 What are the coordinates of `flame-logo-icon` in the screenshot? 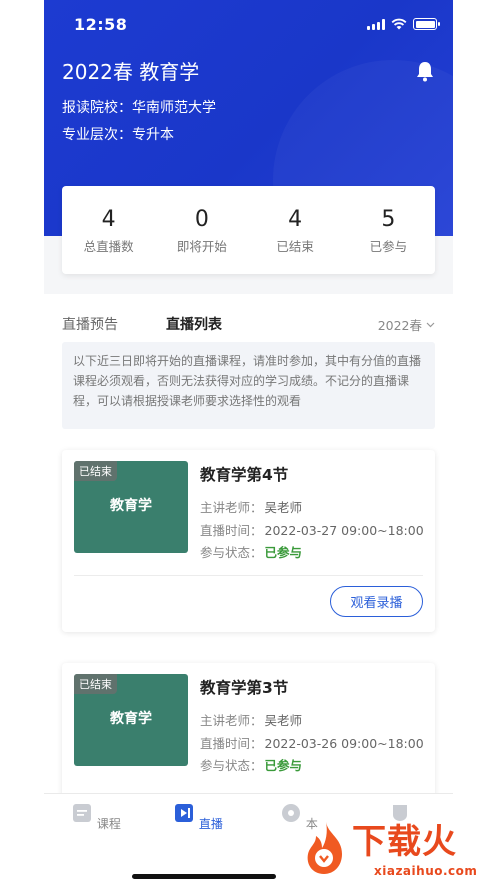 It's located at (324, 848).